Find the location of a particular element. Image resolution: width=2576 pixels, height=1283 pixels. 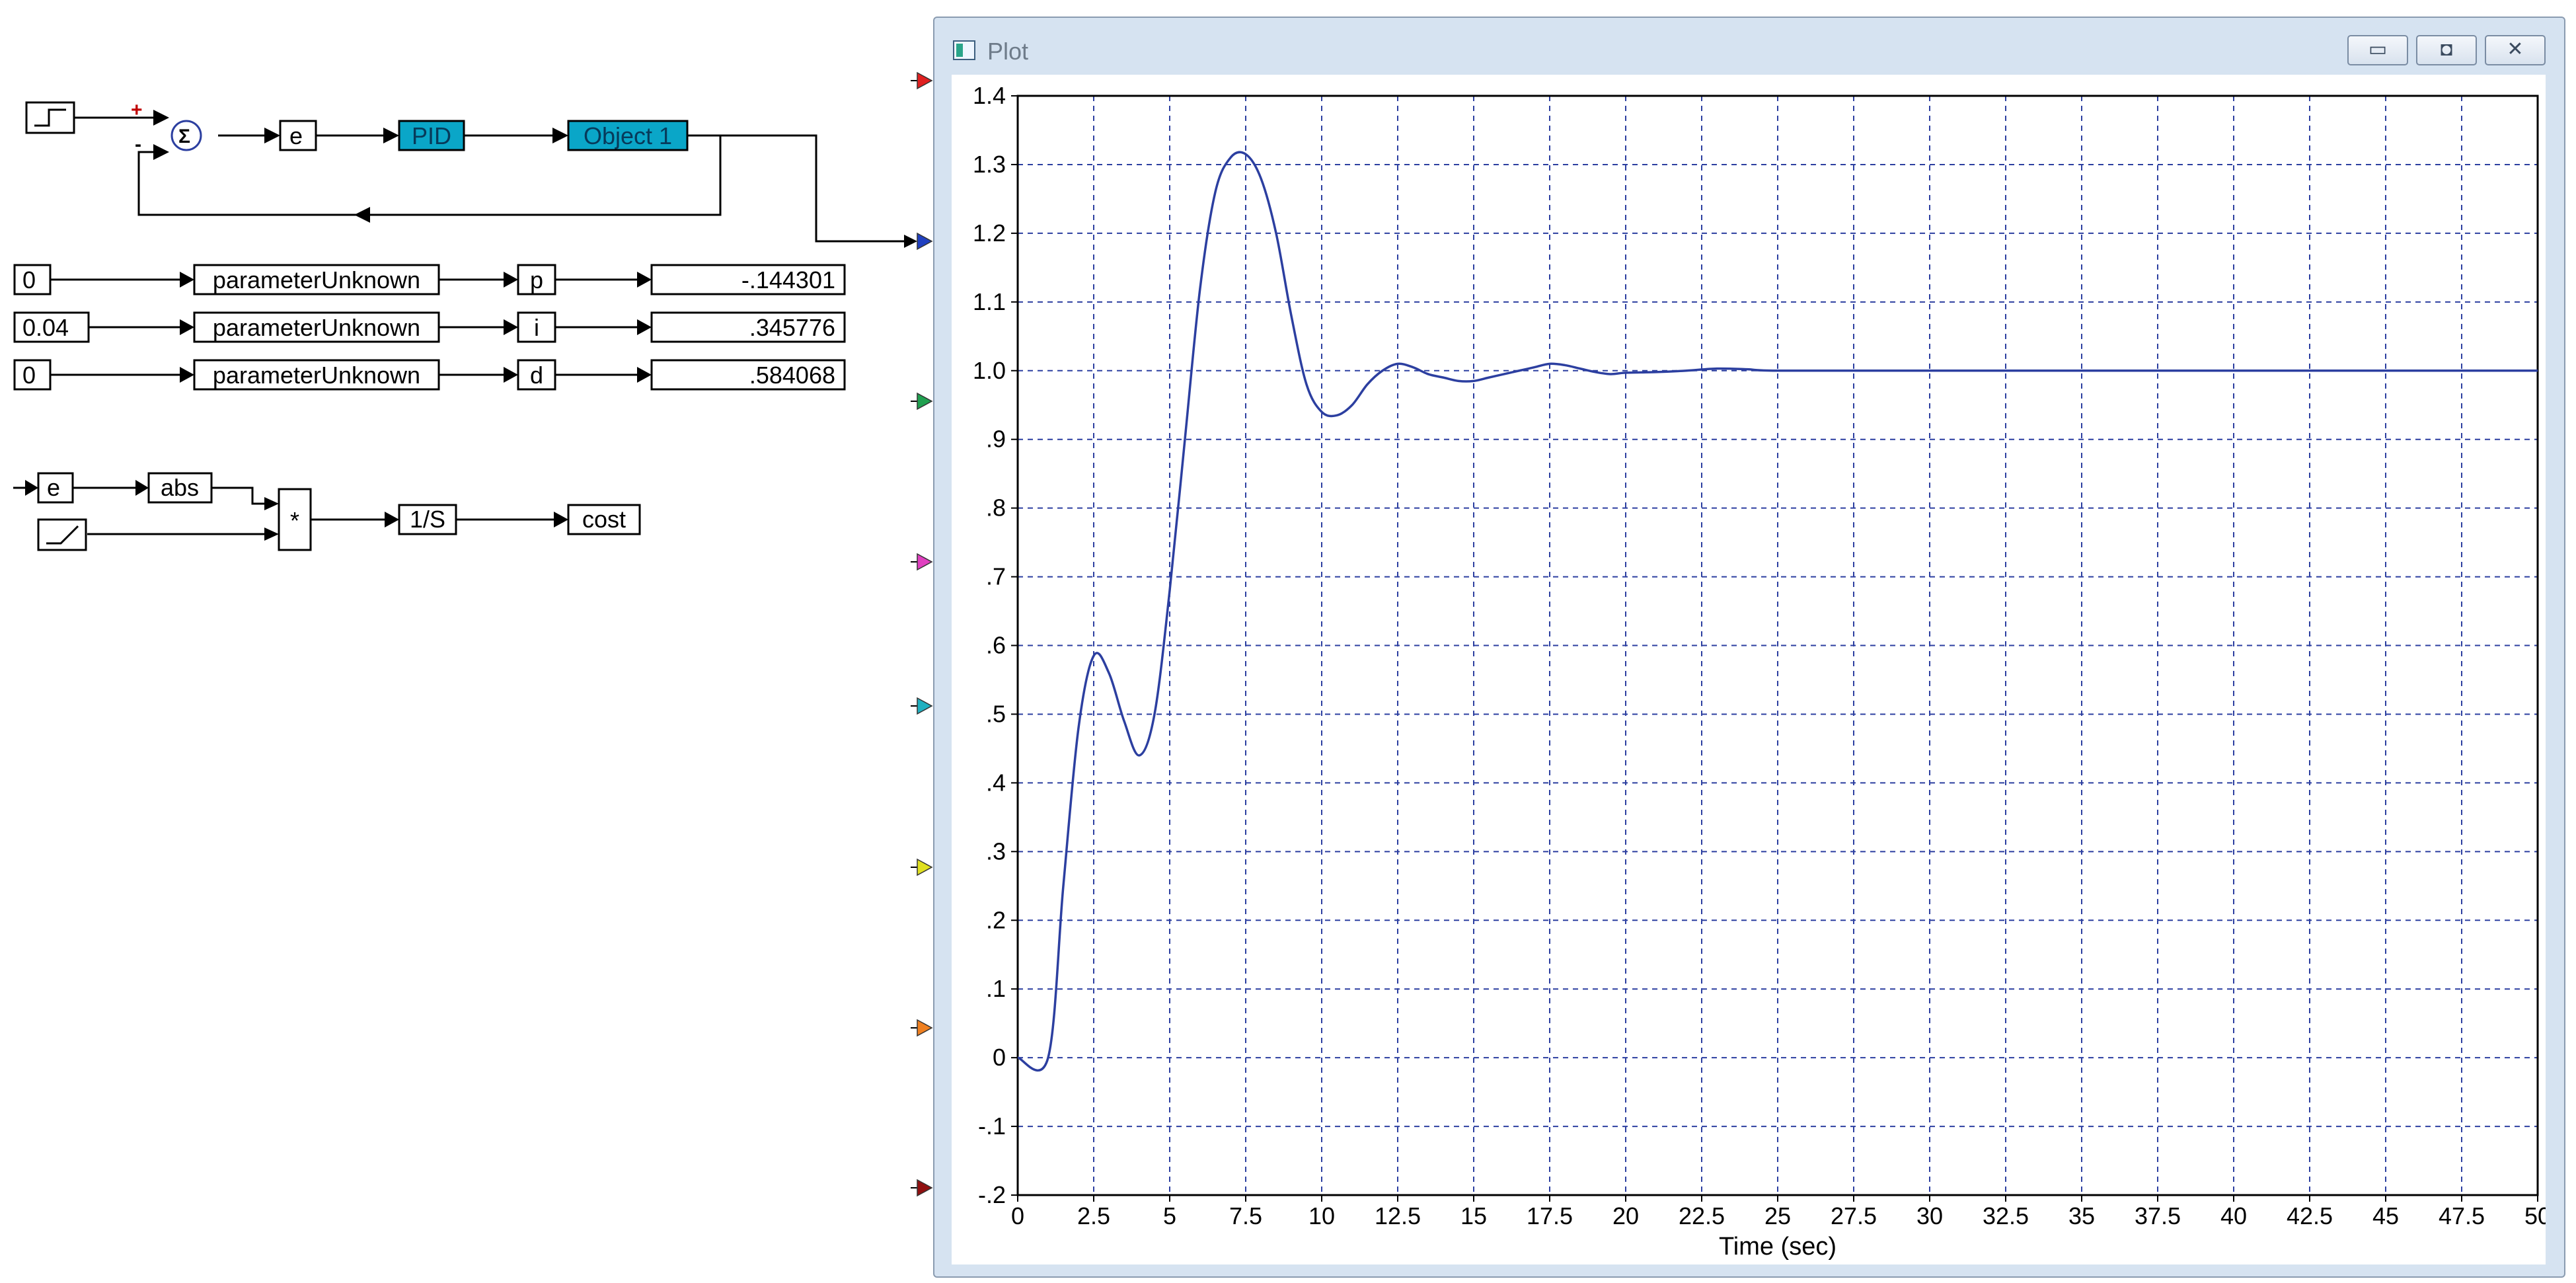

x-tick-label: 37.5 is located at coordinates (2158, 1215).